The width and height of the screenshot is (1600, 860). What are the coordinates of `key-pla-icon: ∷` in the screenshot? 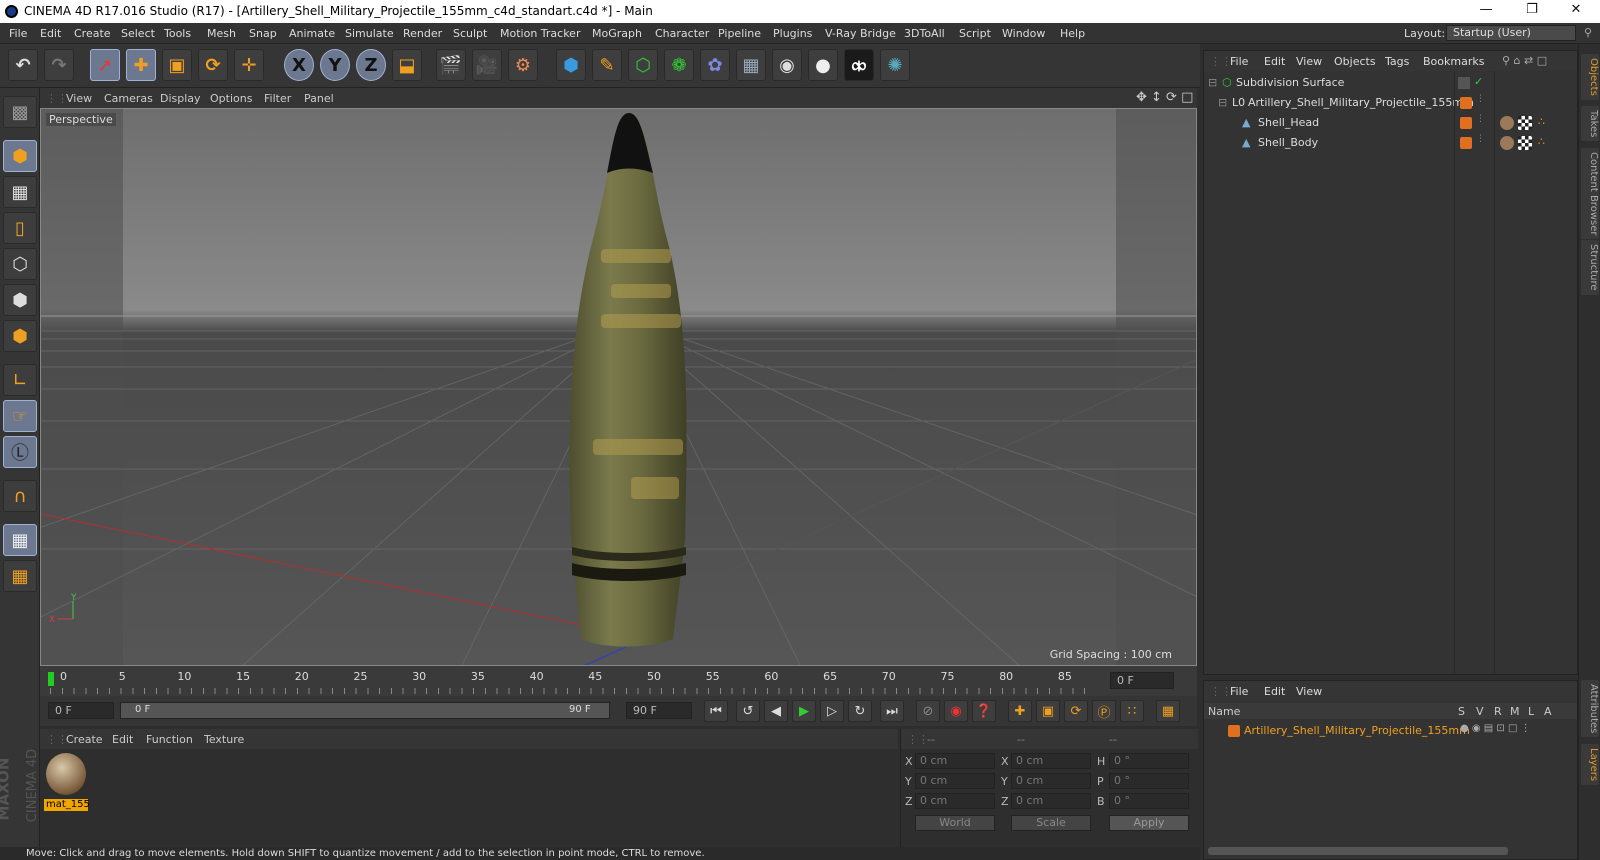 It's located at (1132, 711).